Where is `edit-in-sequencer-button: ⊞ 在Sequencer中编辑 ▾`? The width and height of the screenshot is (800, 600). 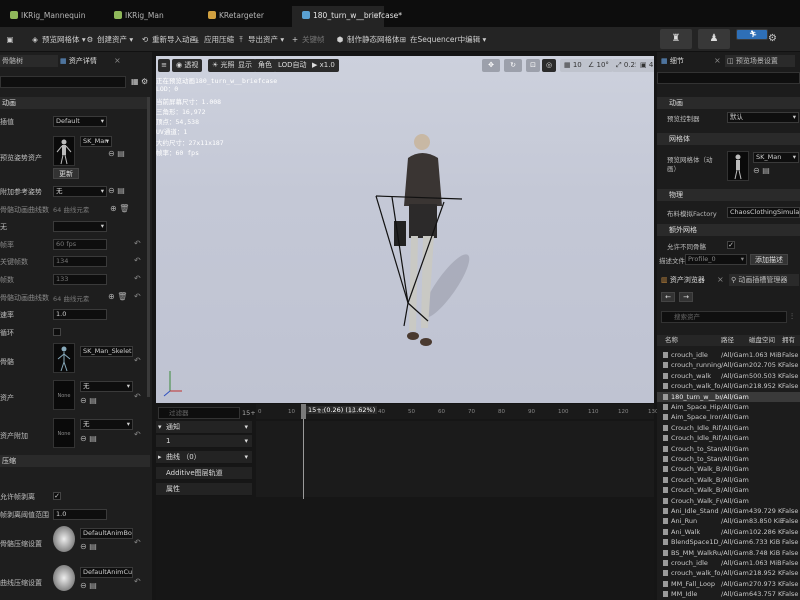 edit-in-sequencer-button: ⊞ 在Sequencer中编辑 ▾ is located at coordinates (442, 39).